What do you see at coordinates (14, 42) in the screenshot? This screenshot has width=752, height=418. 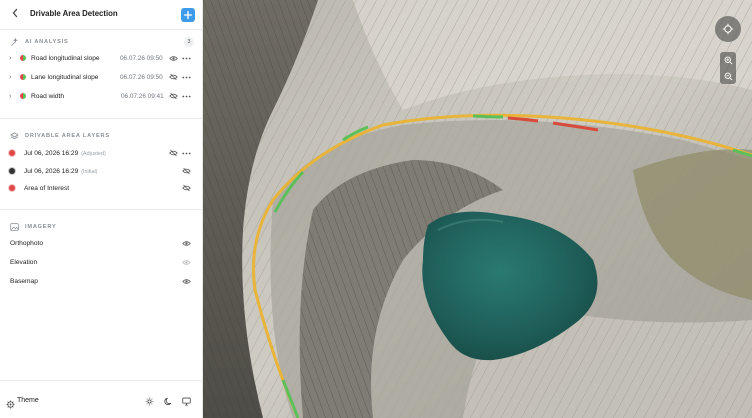 I see `magic-wand-icon` at bounding box center [14, 42].